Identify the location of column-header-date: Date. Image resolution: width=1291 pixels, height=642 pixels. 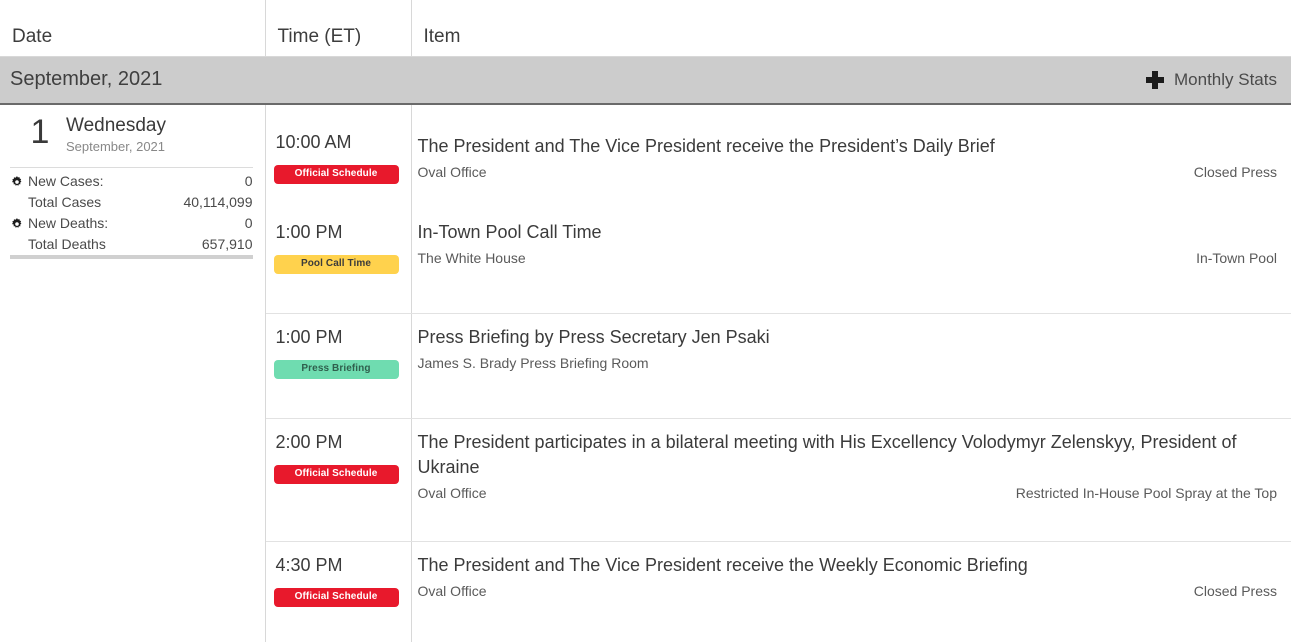
(133, 28).